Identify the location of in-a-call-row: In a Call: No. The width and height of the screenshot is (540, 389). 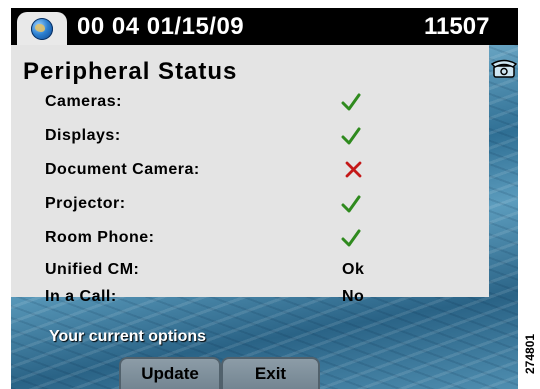
(225, 296).